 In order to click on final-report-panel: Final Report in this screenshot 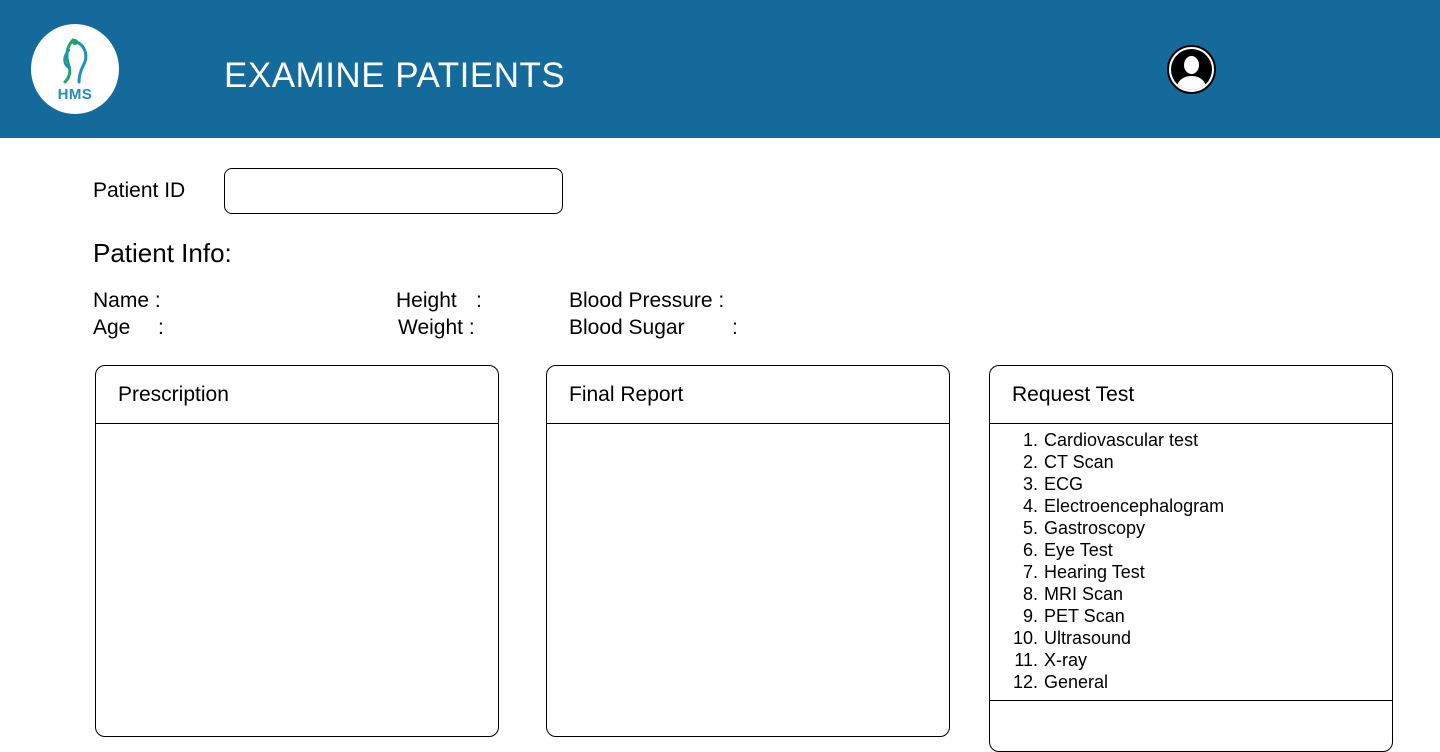, I will do `click(748, 551)`.